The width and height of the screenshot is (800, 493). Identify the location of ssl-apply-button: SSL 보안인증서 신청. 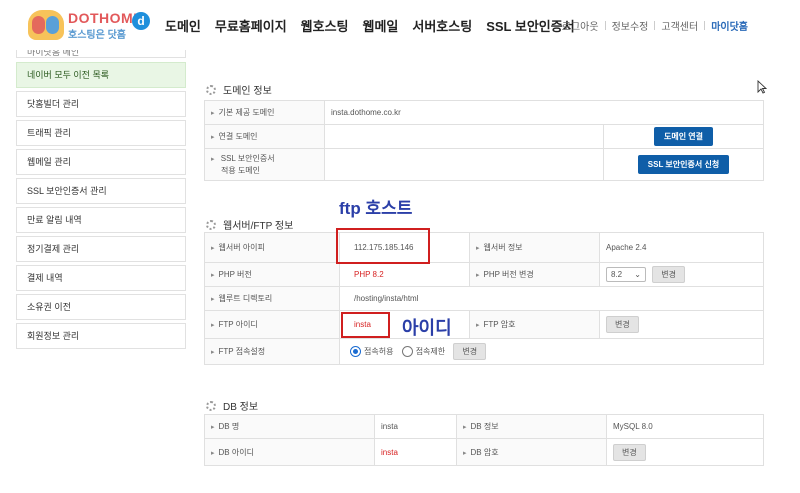
(683, 164).